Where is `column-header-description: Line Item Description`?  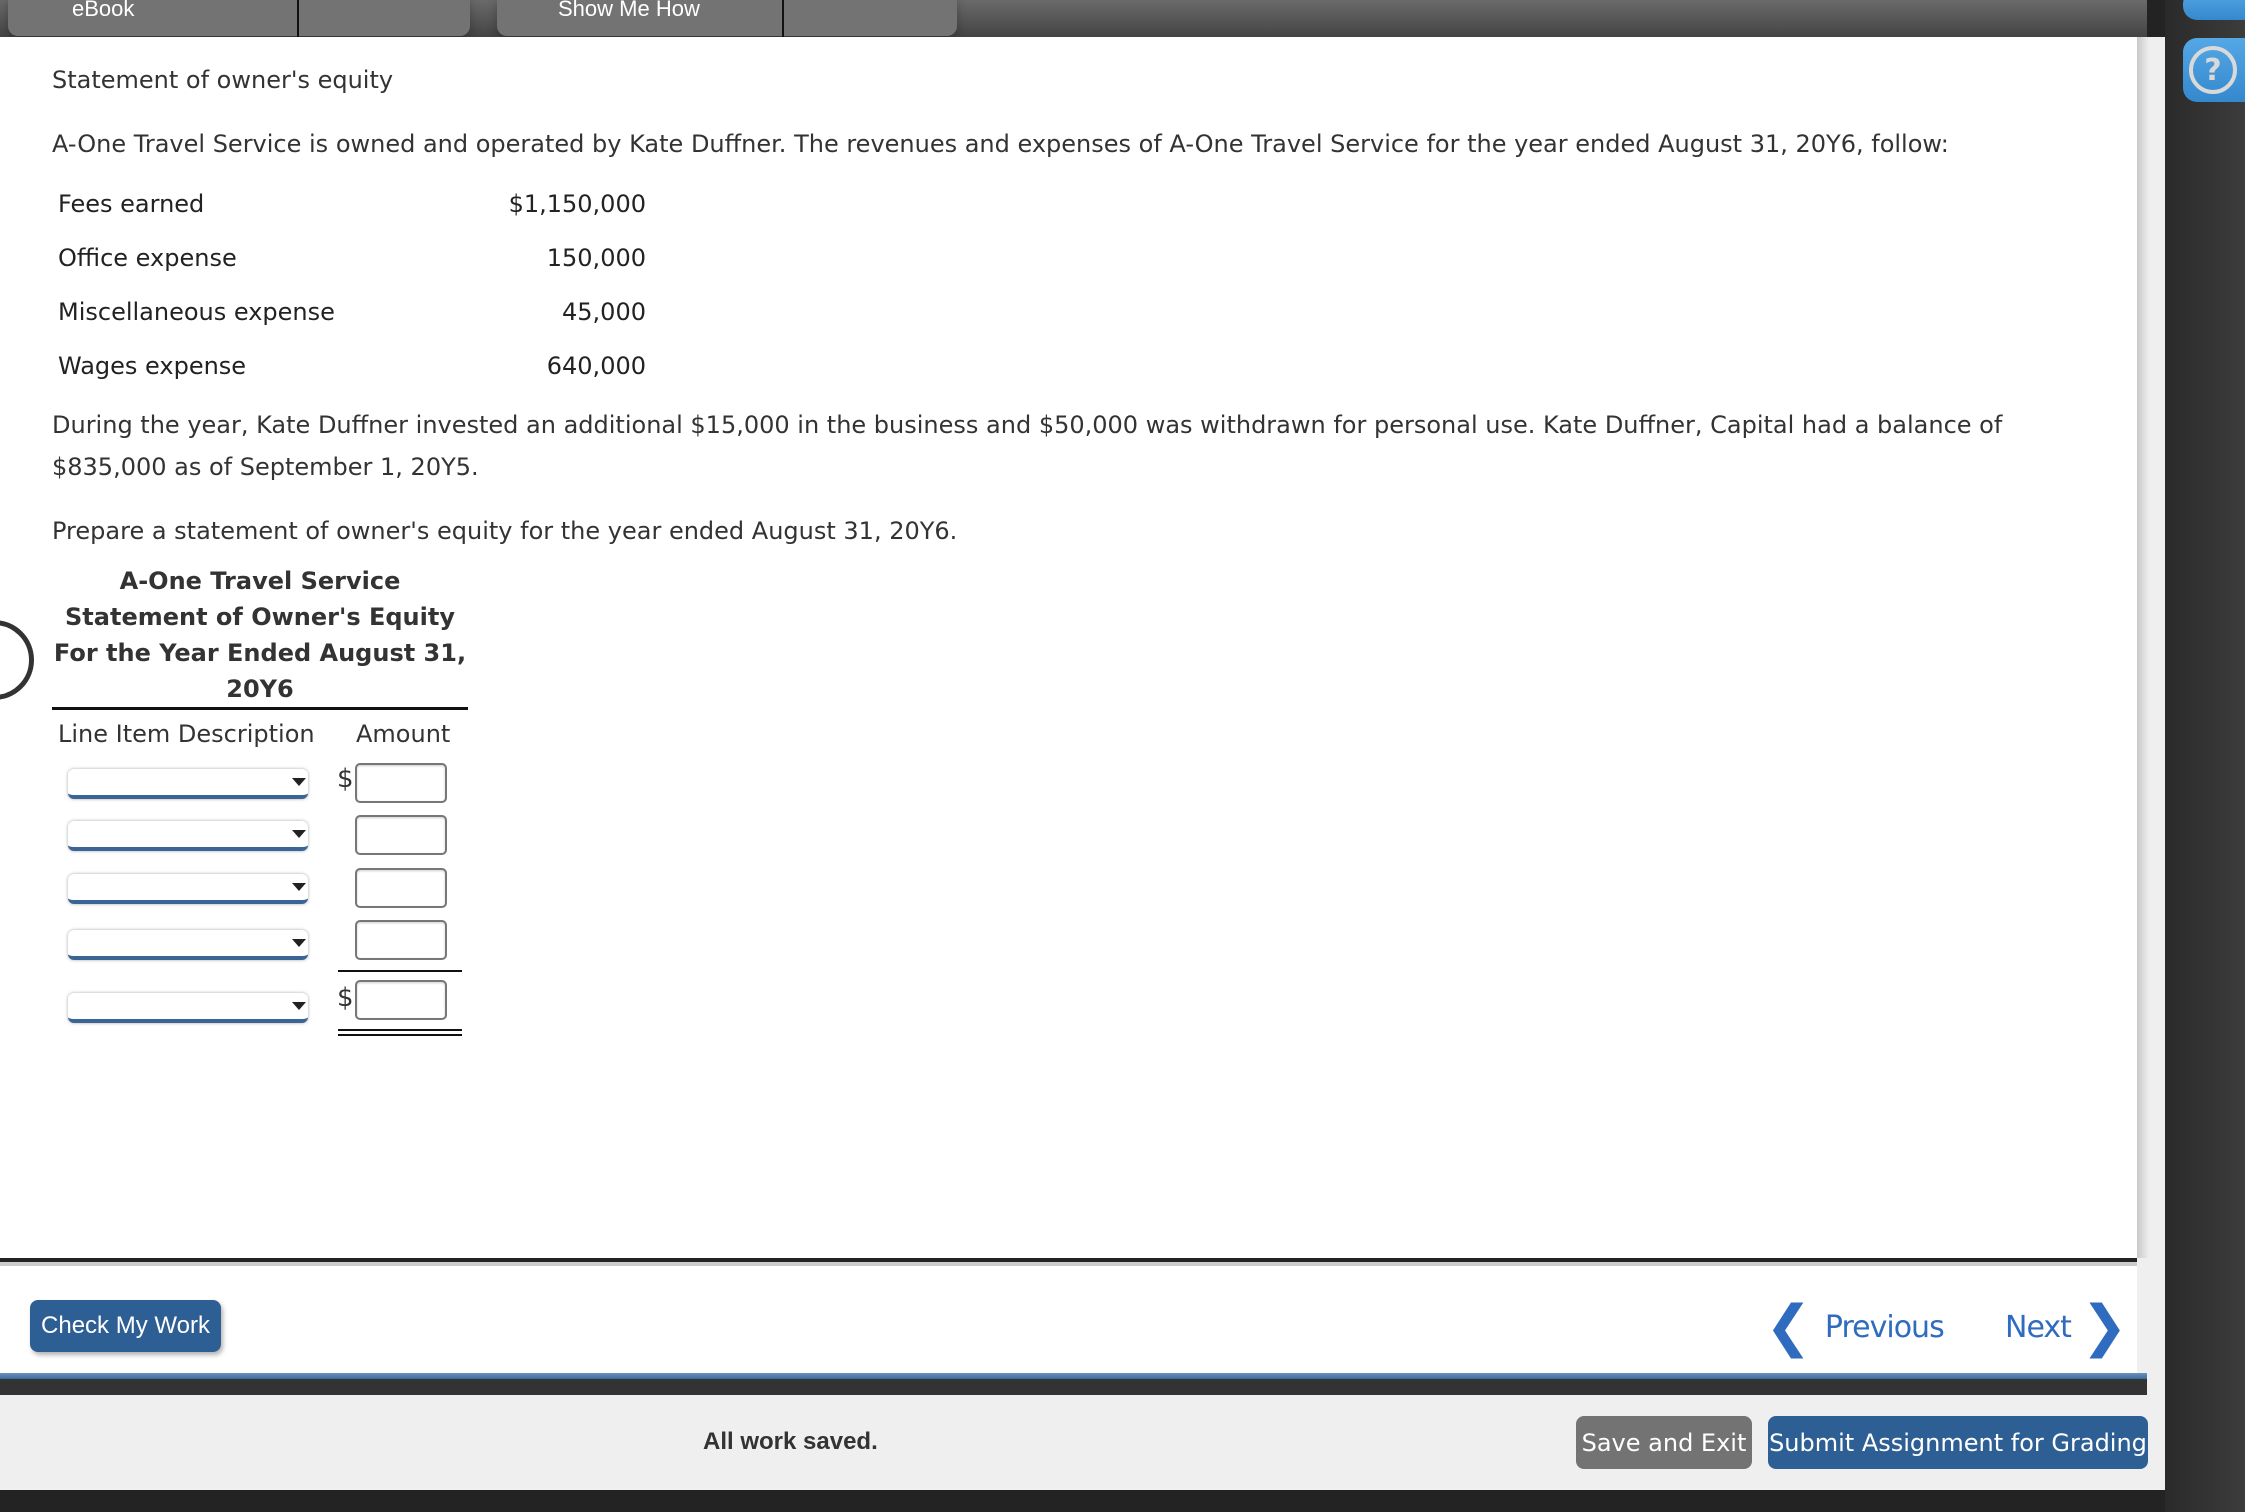
column-header-description: Line Item Description is located at coordinates (186, 734).